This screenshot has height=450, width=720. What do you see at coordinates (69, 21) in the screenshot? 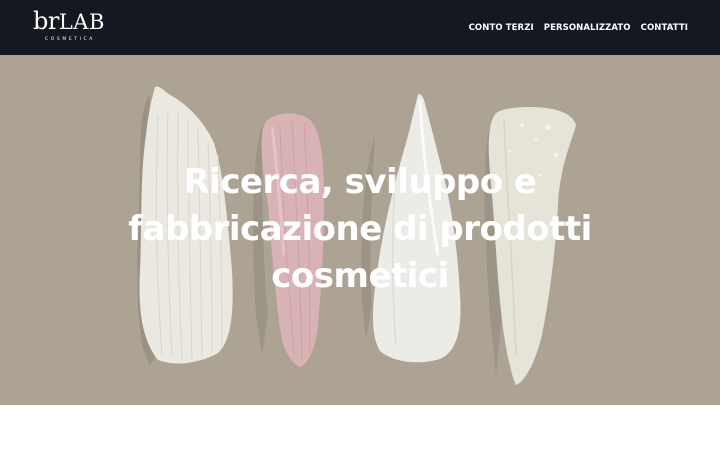
I see `logo-wordmark: brLAB` at bounding box center [69, 21].